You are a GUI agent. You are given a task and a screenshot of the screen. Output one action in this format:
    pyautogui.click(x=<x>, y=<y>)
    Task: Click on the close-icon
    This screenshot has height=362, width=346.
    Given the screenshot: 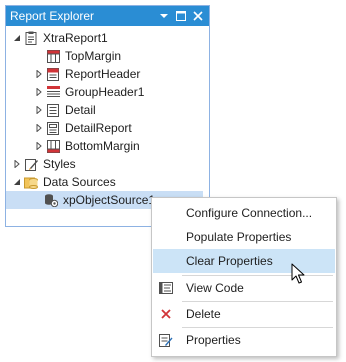 What is the action you would take?
    pyautogui.click(x=198, y=16)
    